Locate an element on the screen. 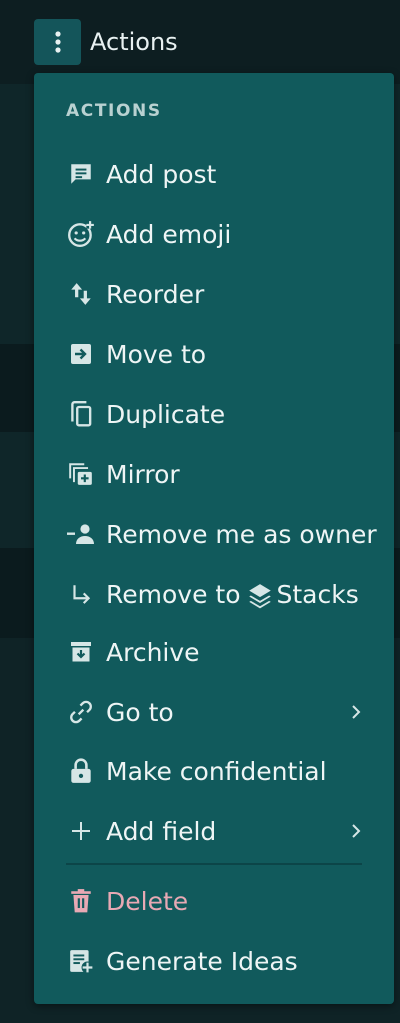  menu-item-remove-owner: Remove me as owner is located at coordinates (214, 534).